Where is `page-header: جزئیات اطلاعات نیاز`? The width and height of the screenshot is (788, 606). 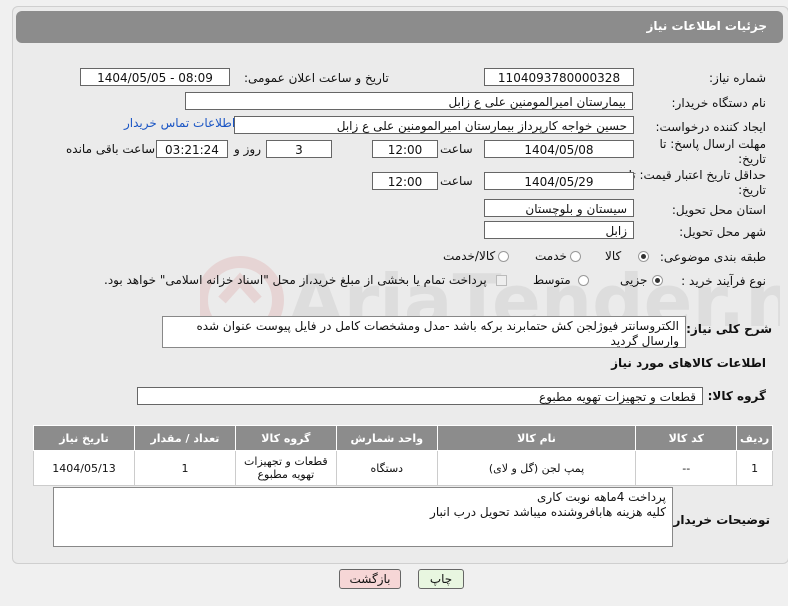 page-header: جزئیات اطلاعات نیاز is located at coordinates (399, 27).